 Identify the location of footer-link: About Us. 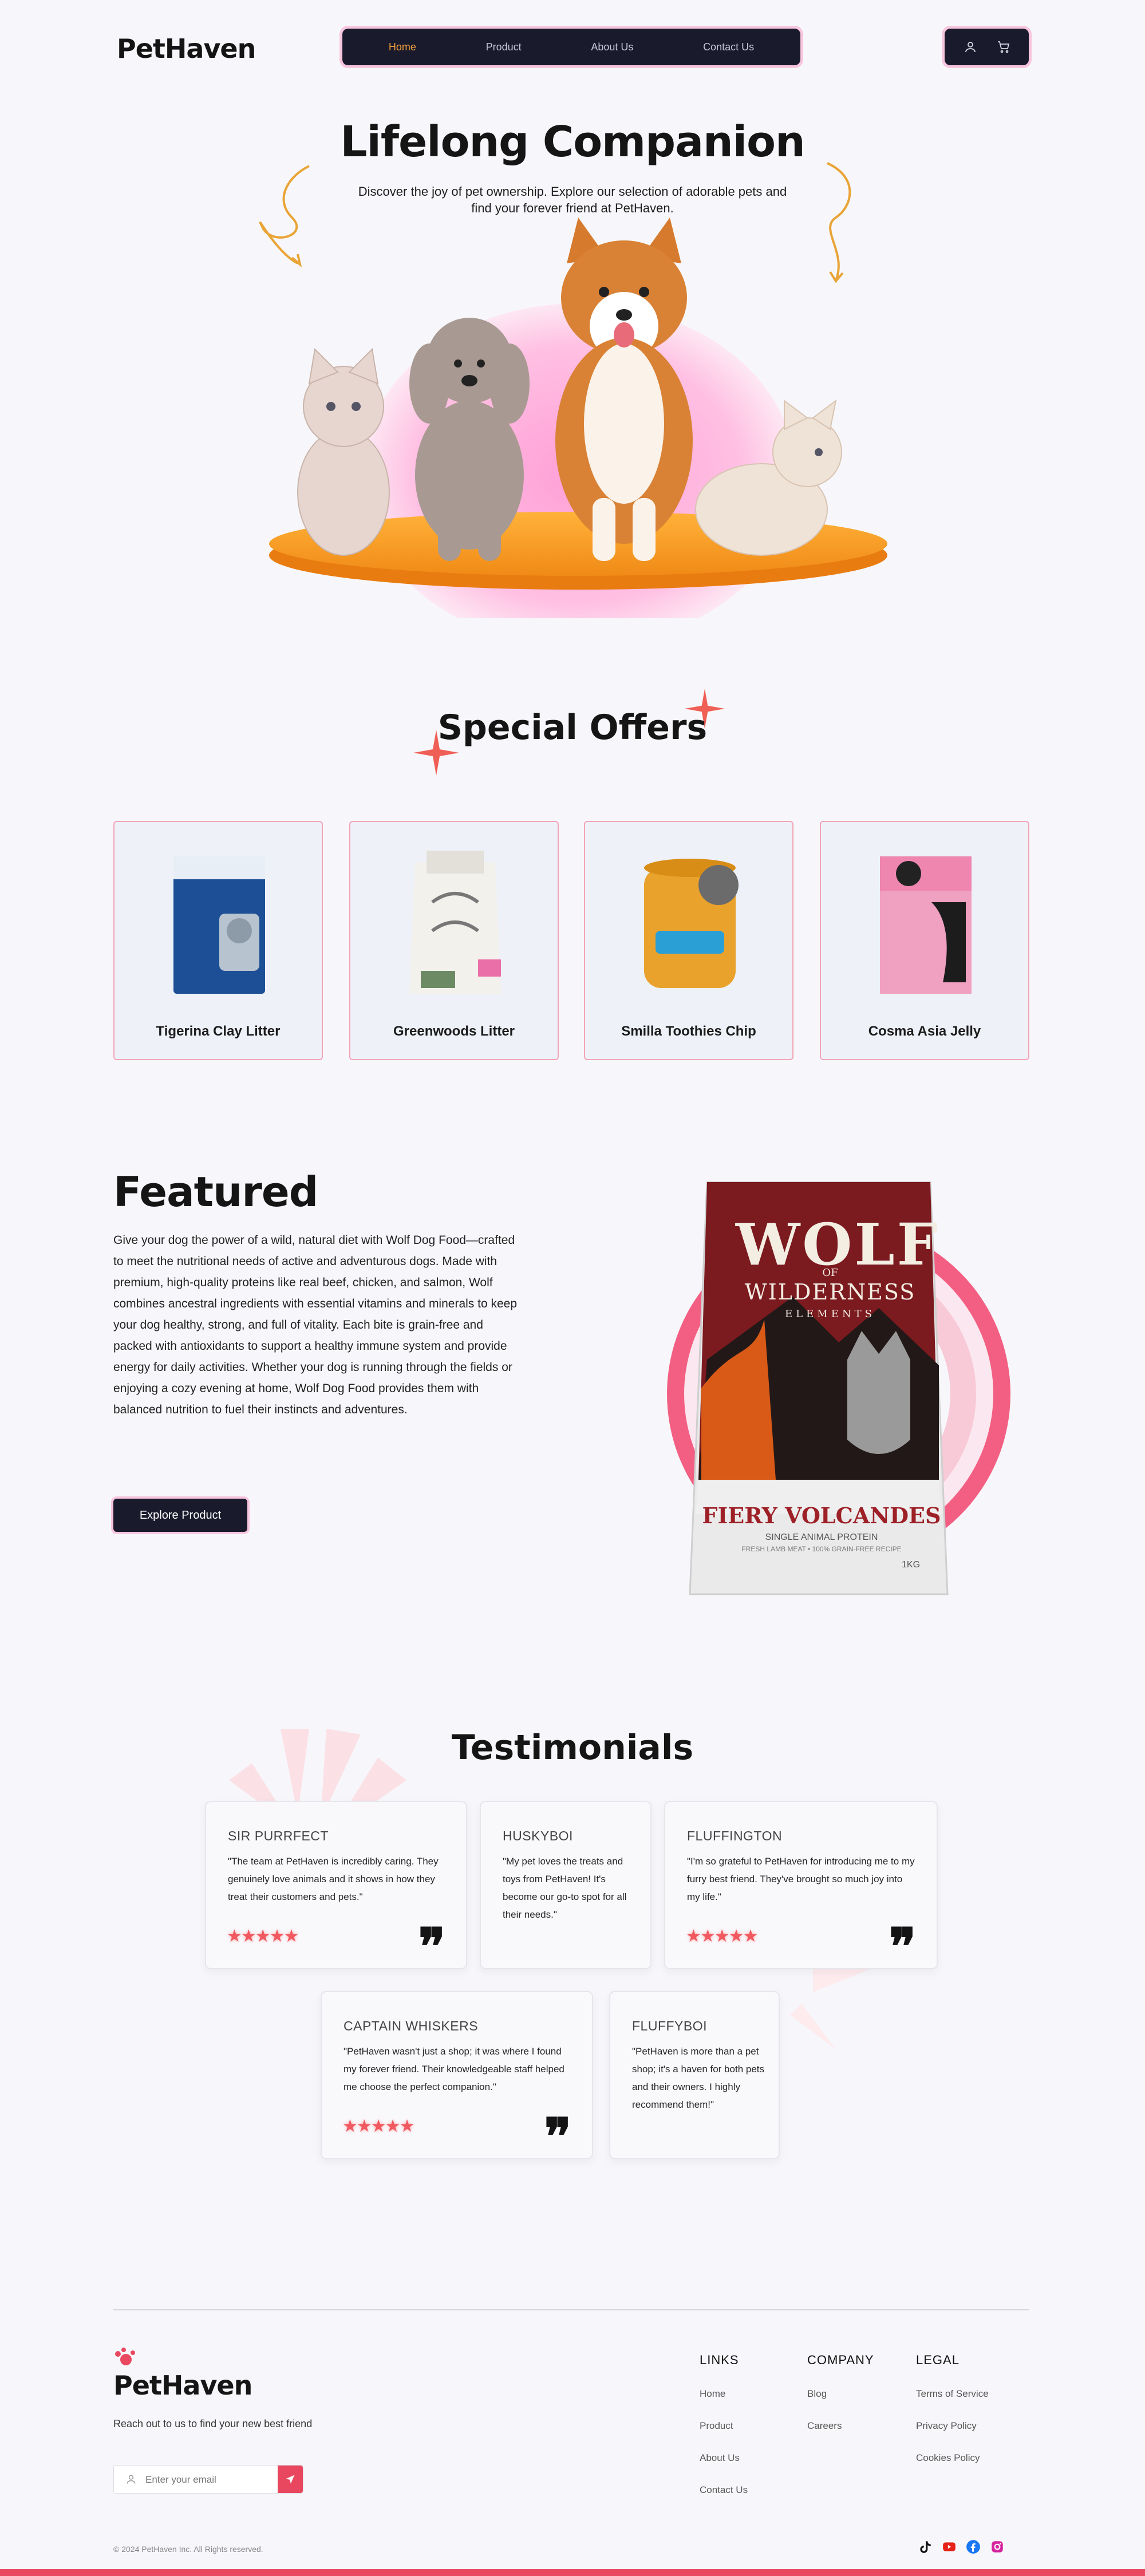
(724, 2458).